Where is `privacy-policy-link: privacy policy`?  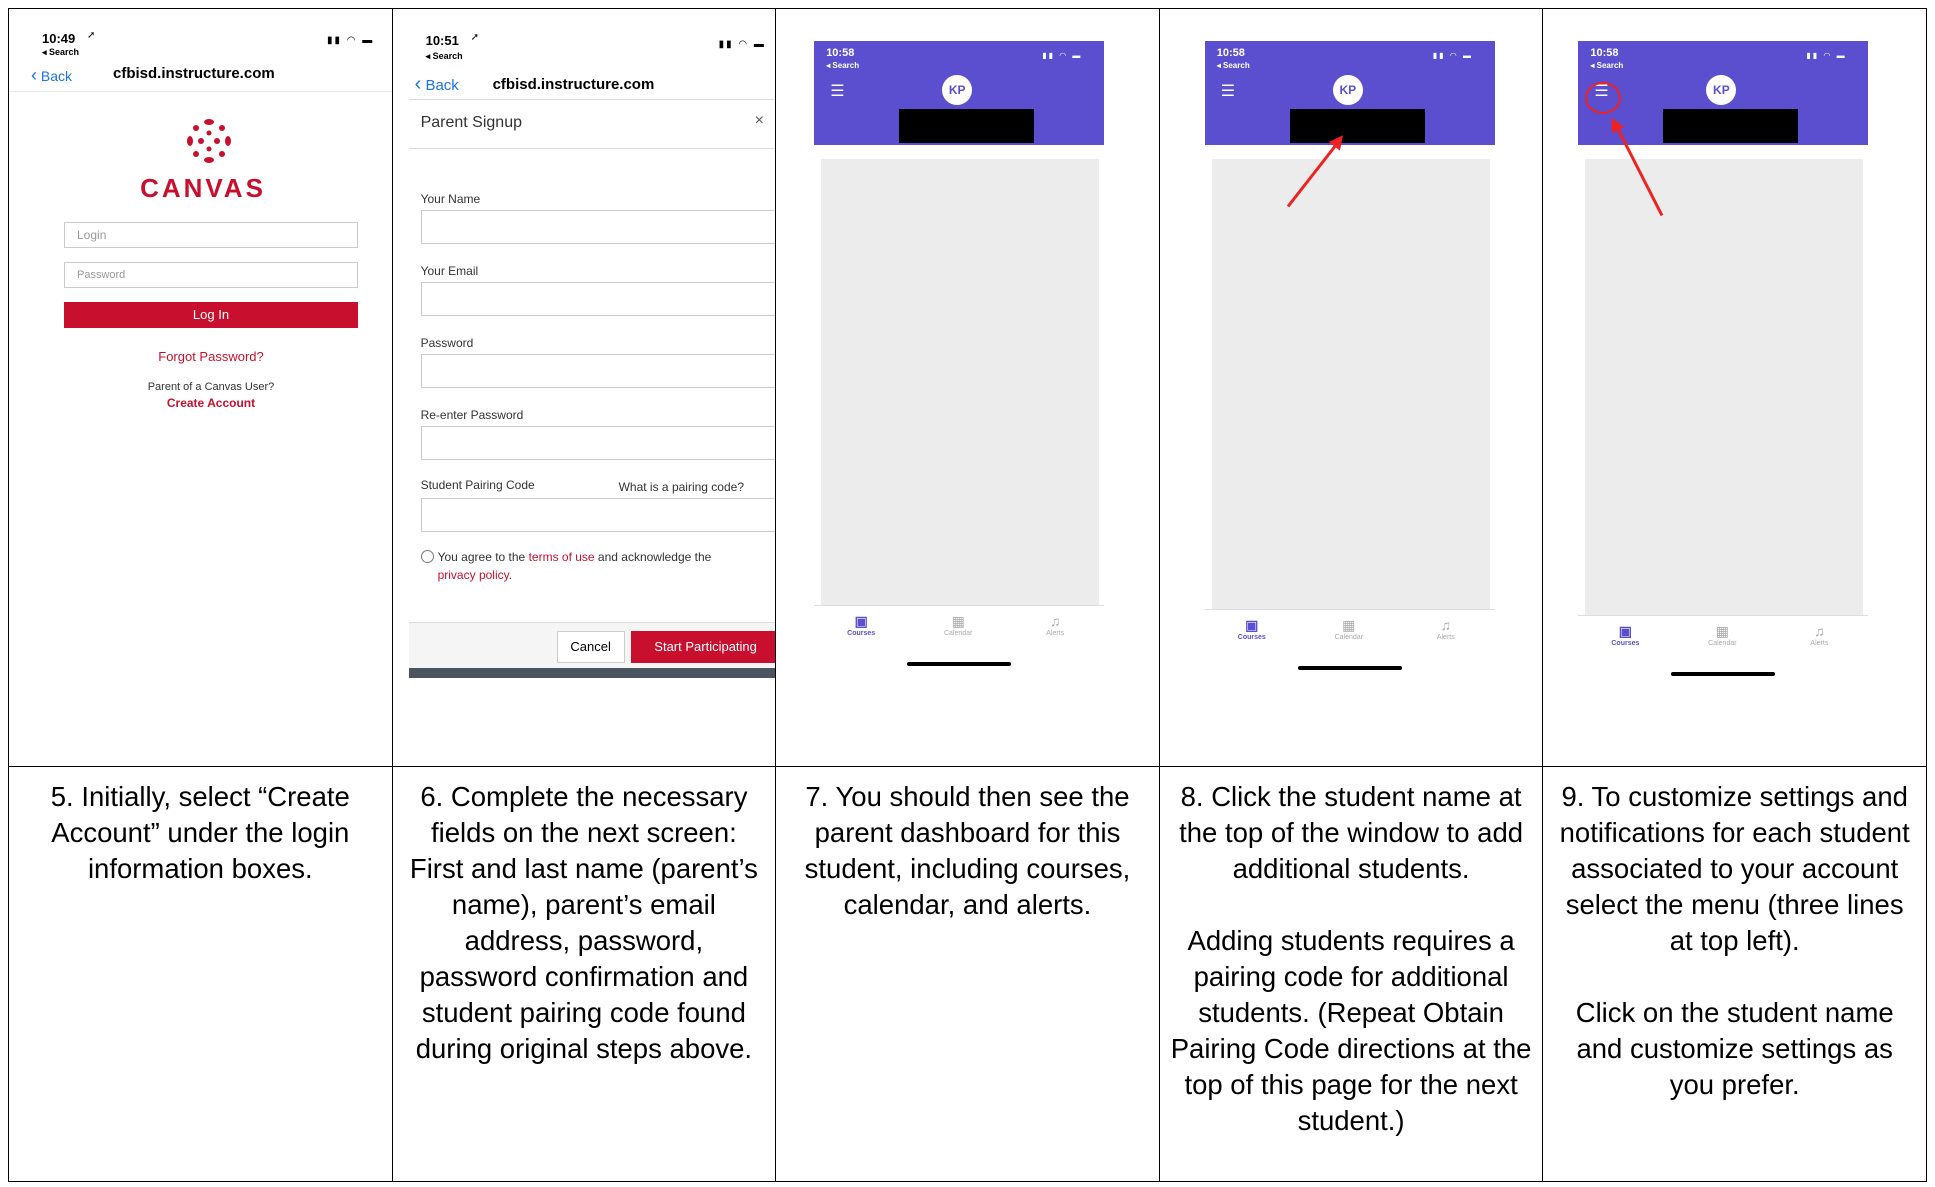
privacy-policy-link: privacy policy is located at coordinates (473, 575).